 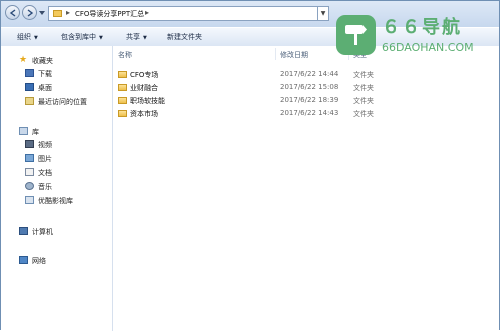 What do you see at coordinates (309, 100) in the screenshot?
I see `file-date: 2017/6/22 18:39` at bounding box center [309, 100].